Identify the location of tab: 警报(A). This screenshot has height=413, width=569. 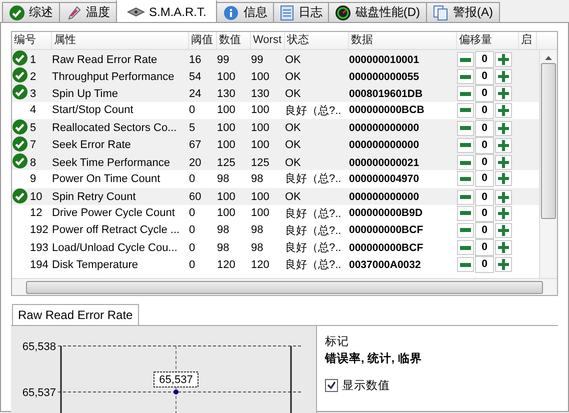
(463, 12).